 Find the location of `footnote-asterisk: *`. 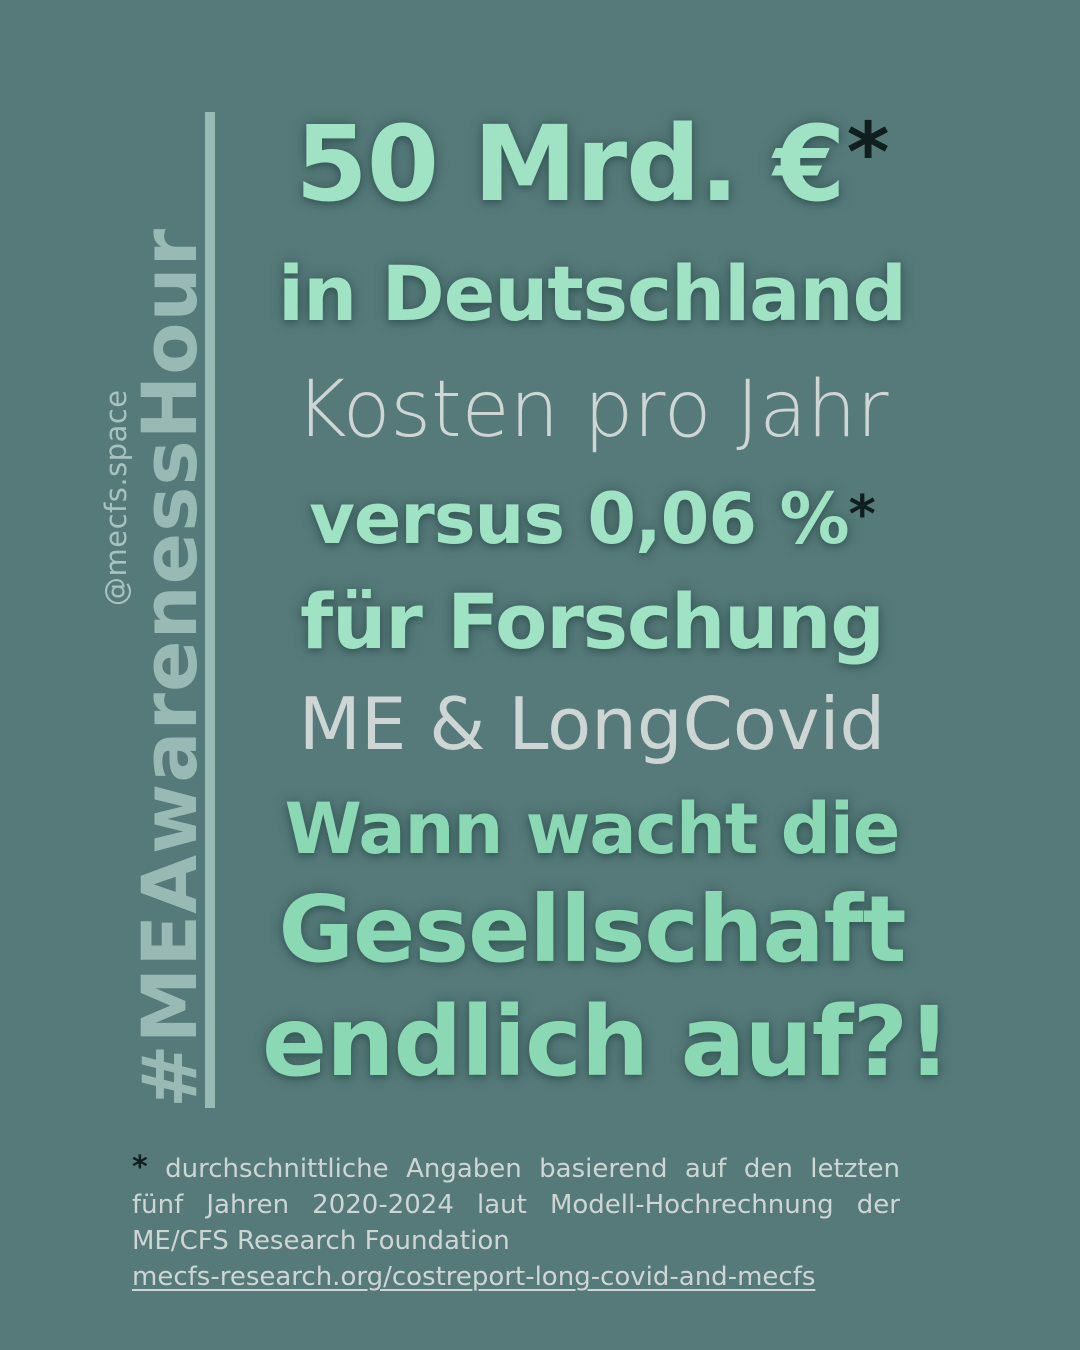

footnote-asterisk: * is located at coordinates (140, 1167).